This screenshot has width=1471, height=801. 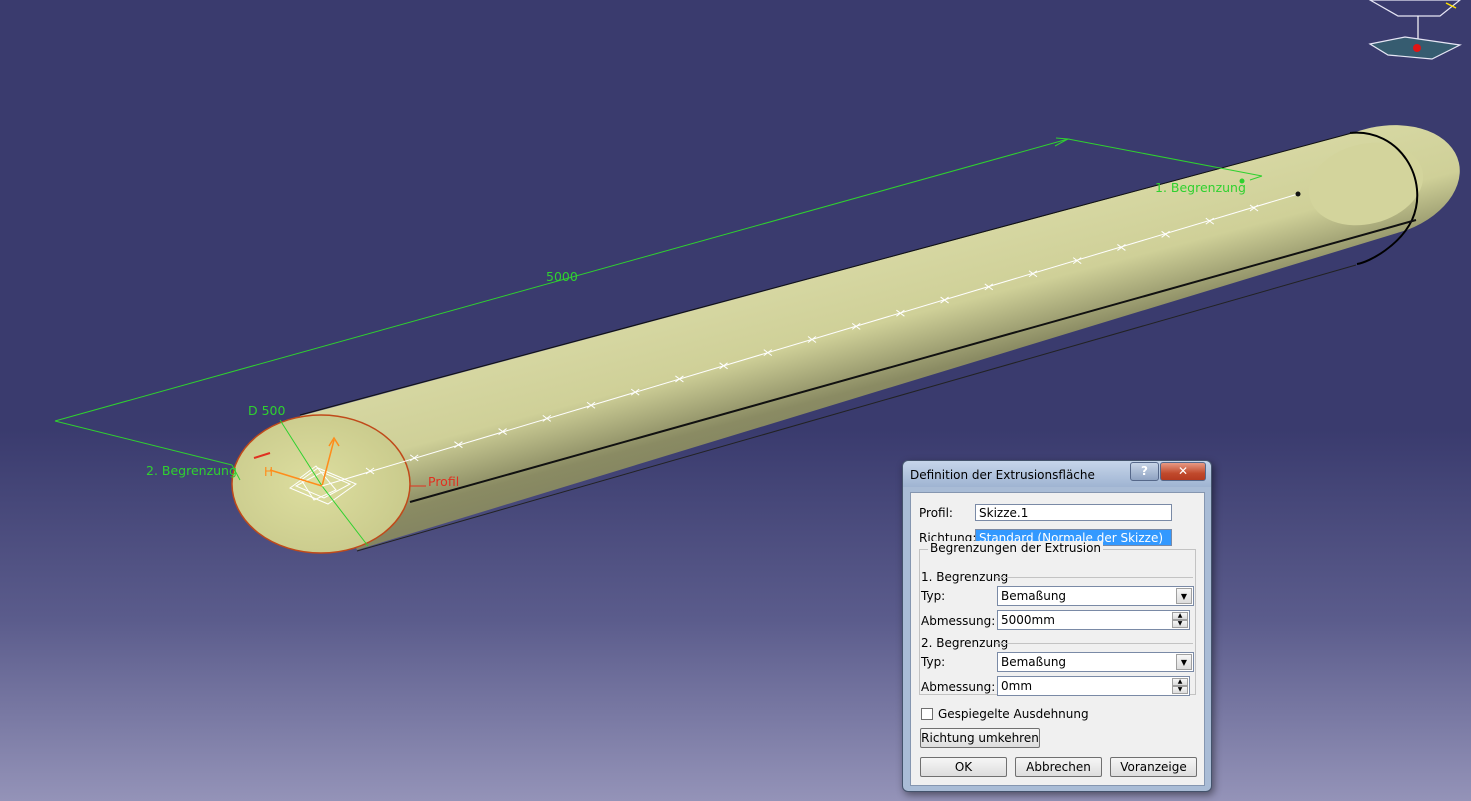 I want to click on mirrored-extent-label: Gespiegelte Ausdehnung, so click(x=1013, y=714).